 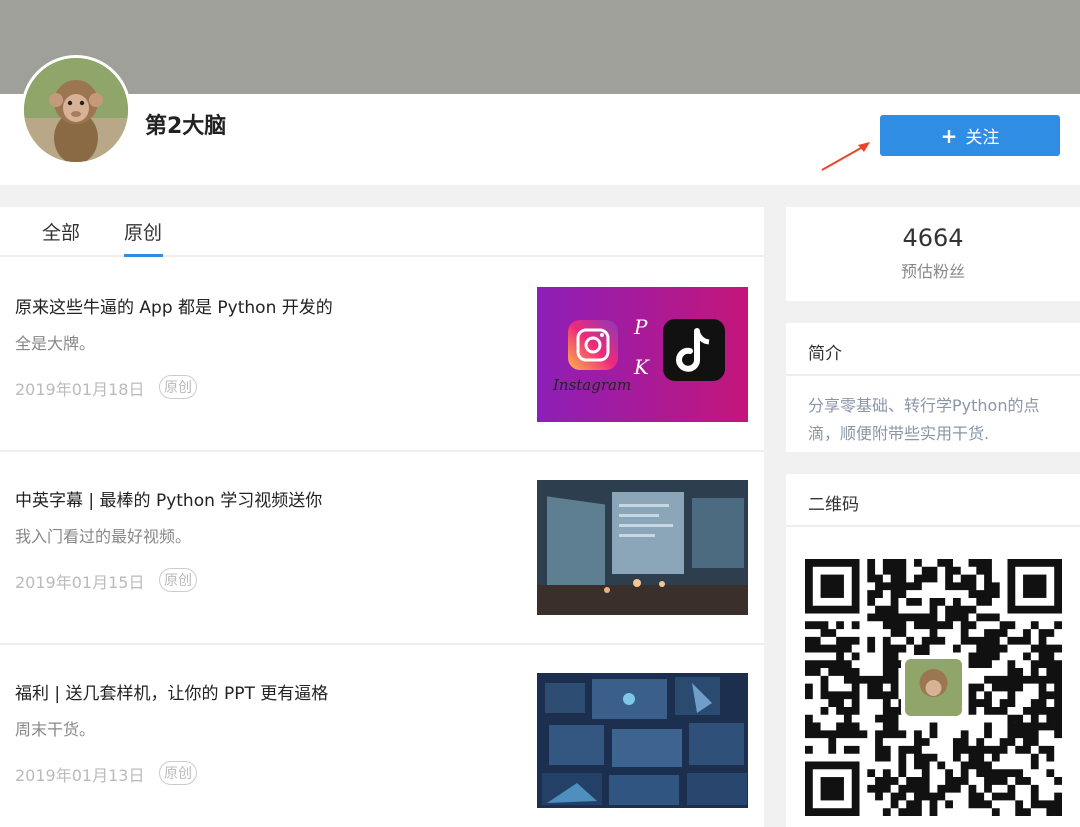 What do you see at coordinates (186, 126) in the screenshot?
I see `profile-name: 第2大脑` at bounding box center [186, 126].